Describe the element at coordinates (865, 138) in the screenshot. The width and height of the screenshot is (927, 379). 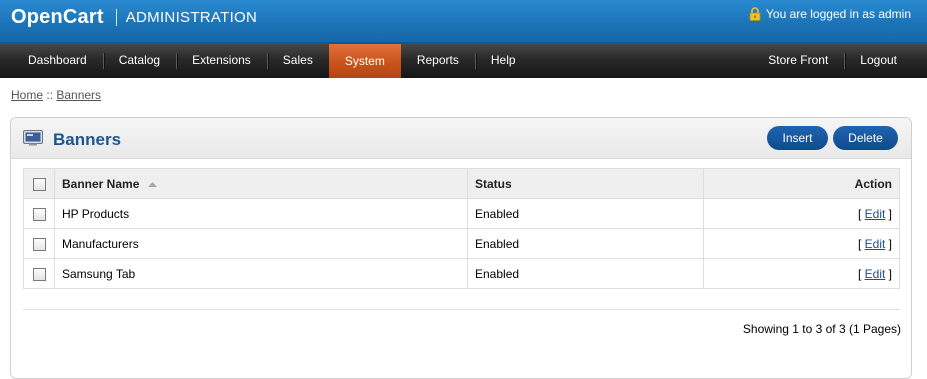
I see `delete-button: Delete` at that location.